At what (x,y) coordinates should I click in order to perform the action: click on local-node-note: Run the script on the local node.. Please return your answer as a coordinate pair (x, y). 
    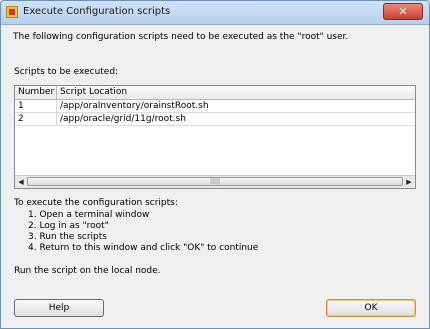
    Looking at the image, I should click on (87, 271).